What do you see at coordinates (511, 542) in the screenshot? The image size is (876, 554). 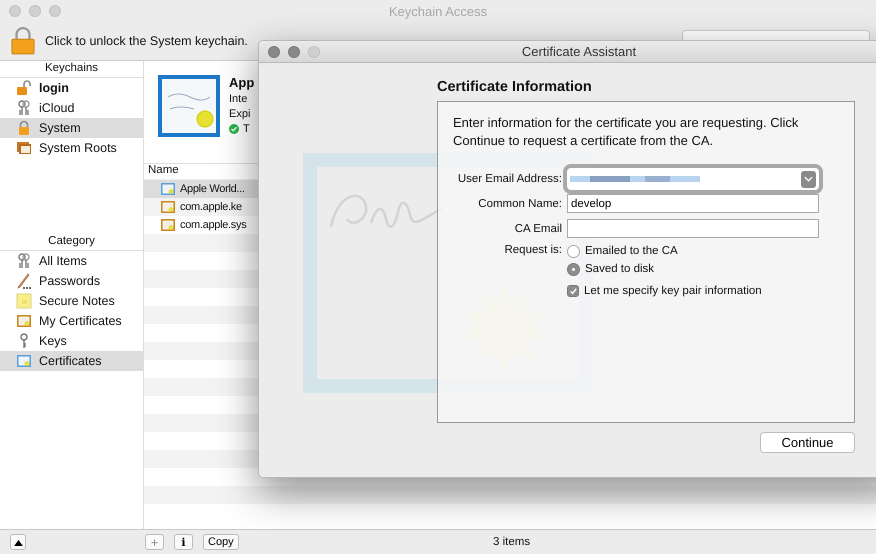 I see `item-count: 3 items` at bounding box center [511, 542].